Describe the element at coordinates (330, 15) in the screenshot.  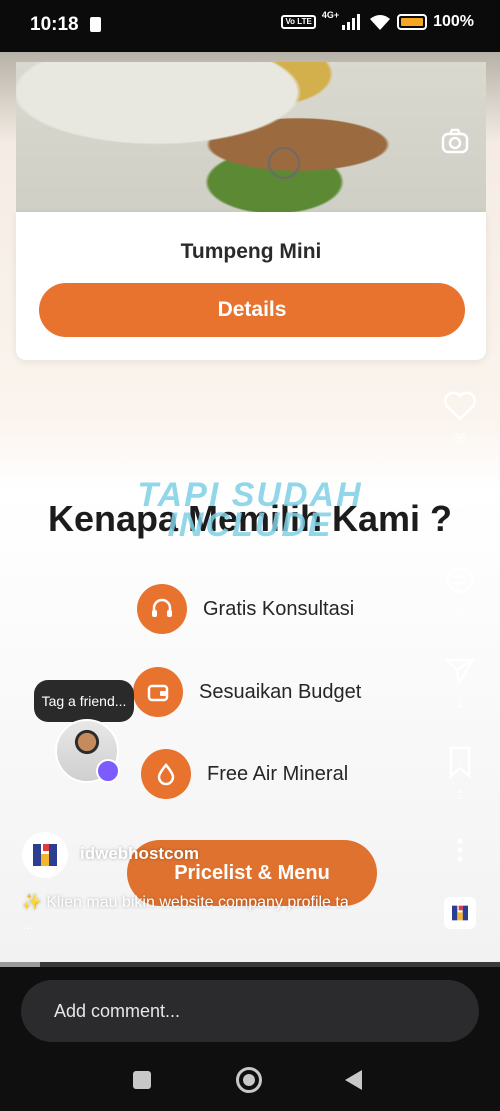
I see `network-type: 4G+` at that location.